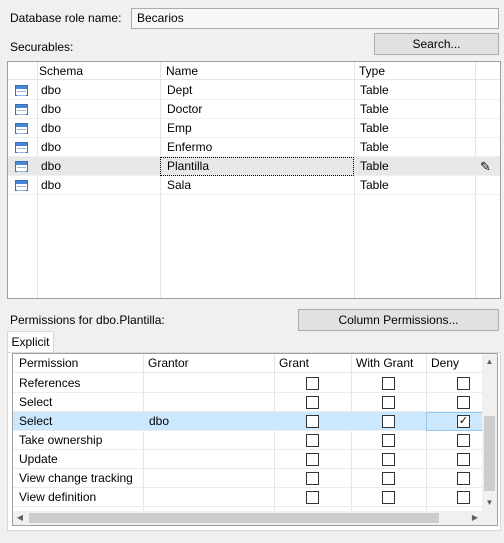  What do you see at coordinates (61, 440) in the screenshot?
I see `permission-cell: Take ownership` at bounding box center [61, 440].